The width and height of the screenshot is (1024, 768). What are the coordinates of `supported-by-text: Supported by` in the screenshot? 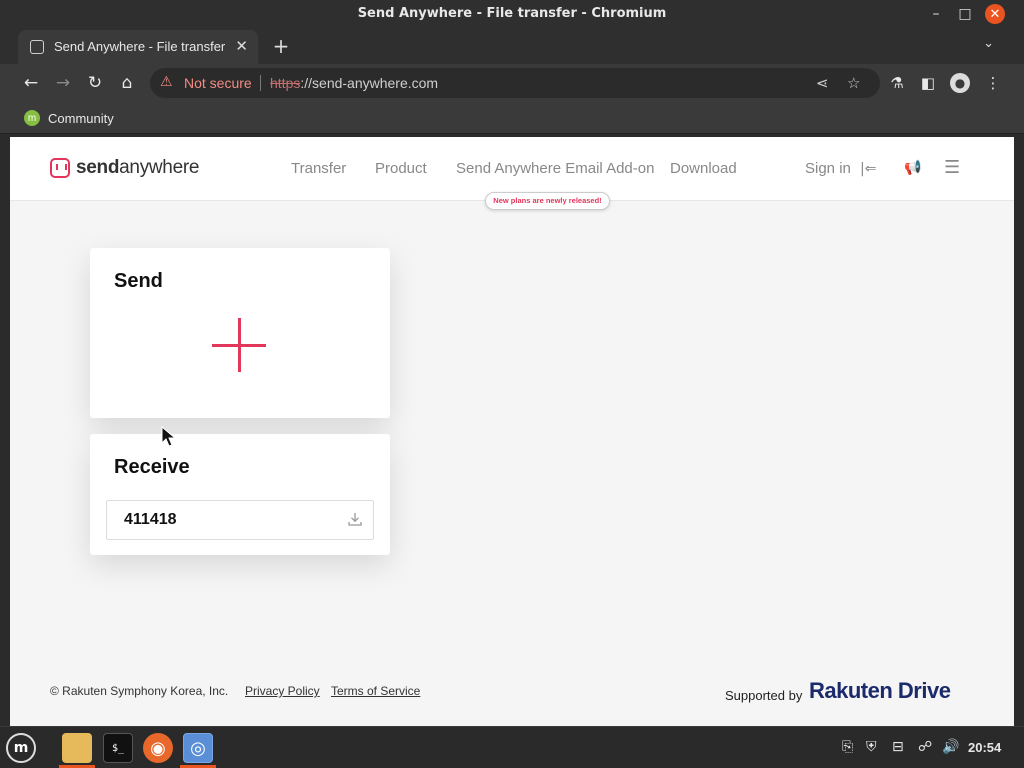 It's located at (764, 695).